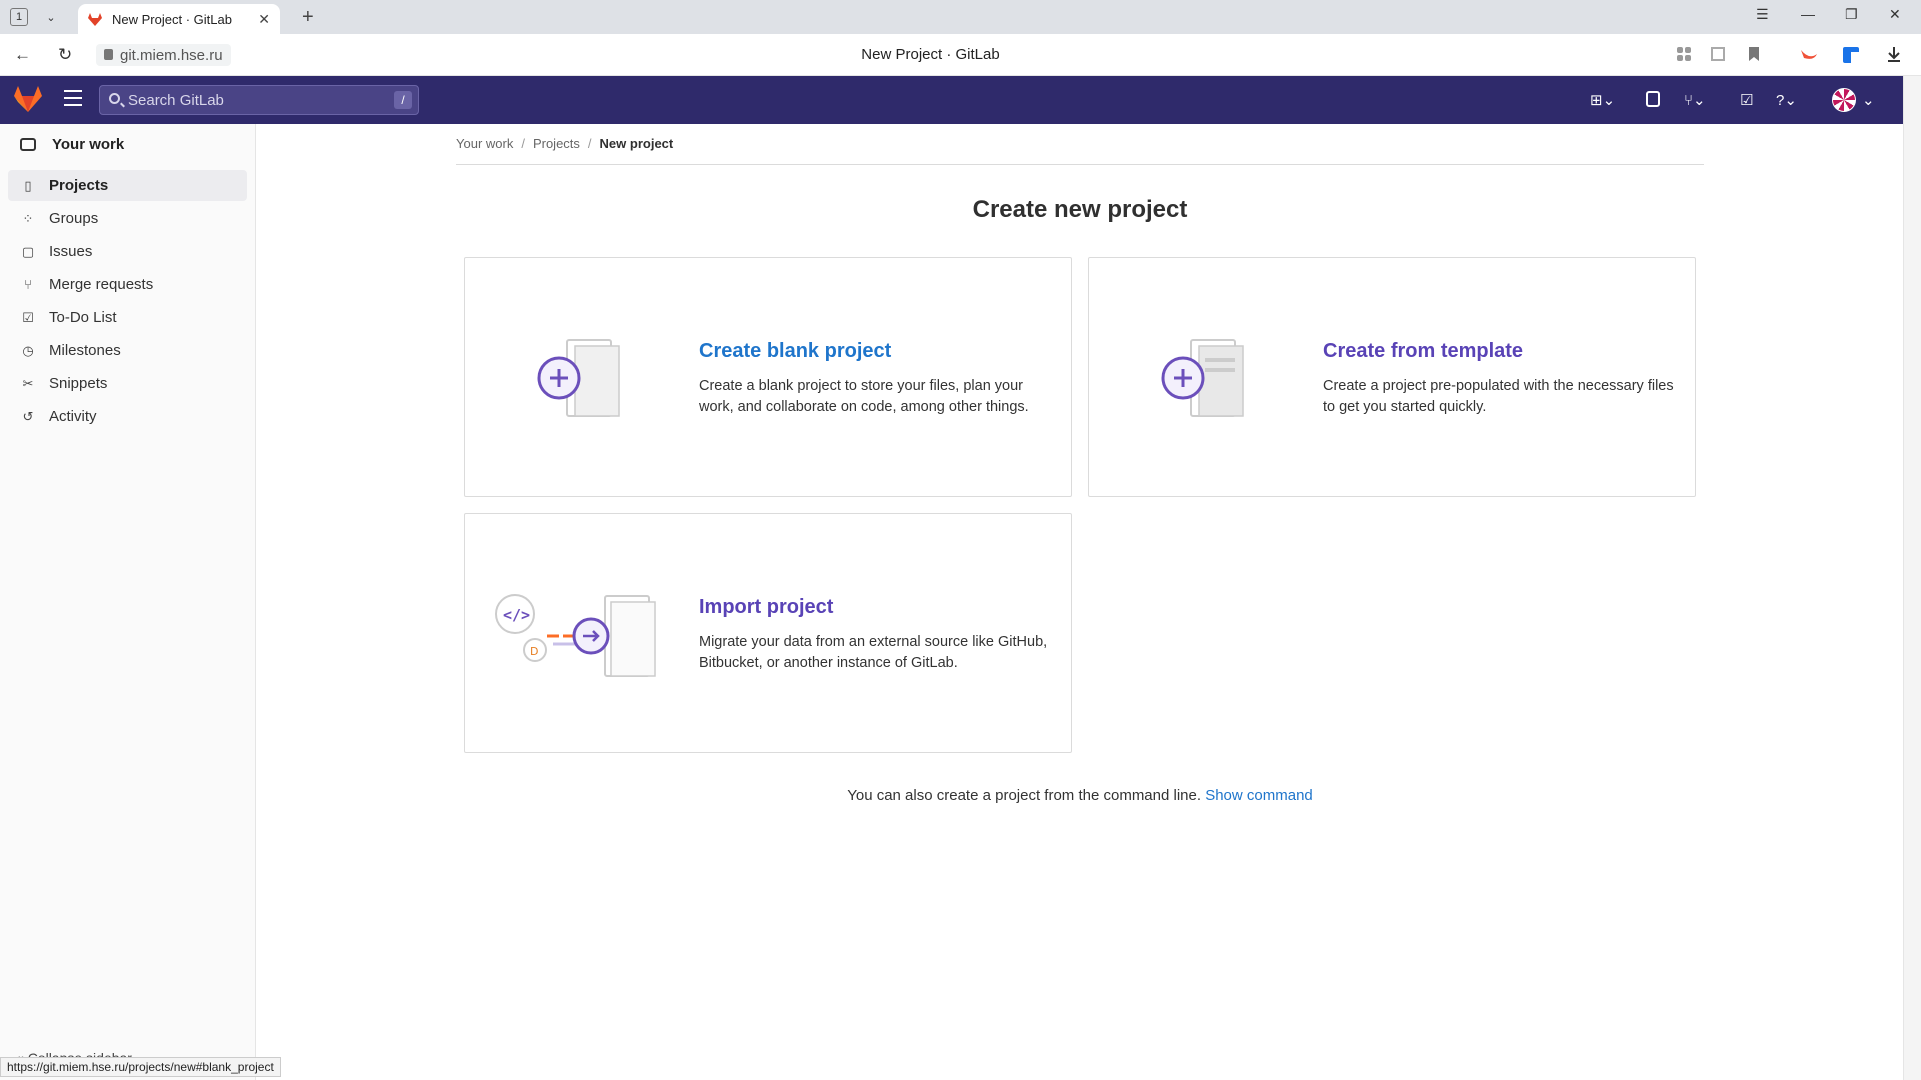 The image size is (1921, 1080). Describe the element at coordinates (1895, 14) in the screenshot. I see `close-window-icon: ✕` at that location.